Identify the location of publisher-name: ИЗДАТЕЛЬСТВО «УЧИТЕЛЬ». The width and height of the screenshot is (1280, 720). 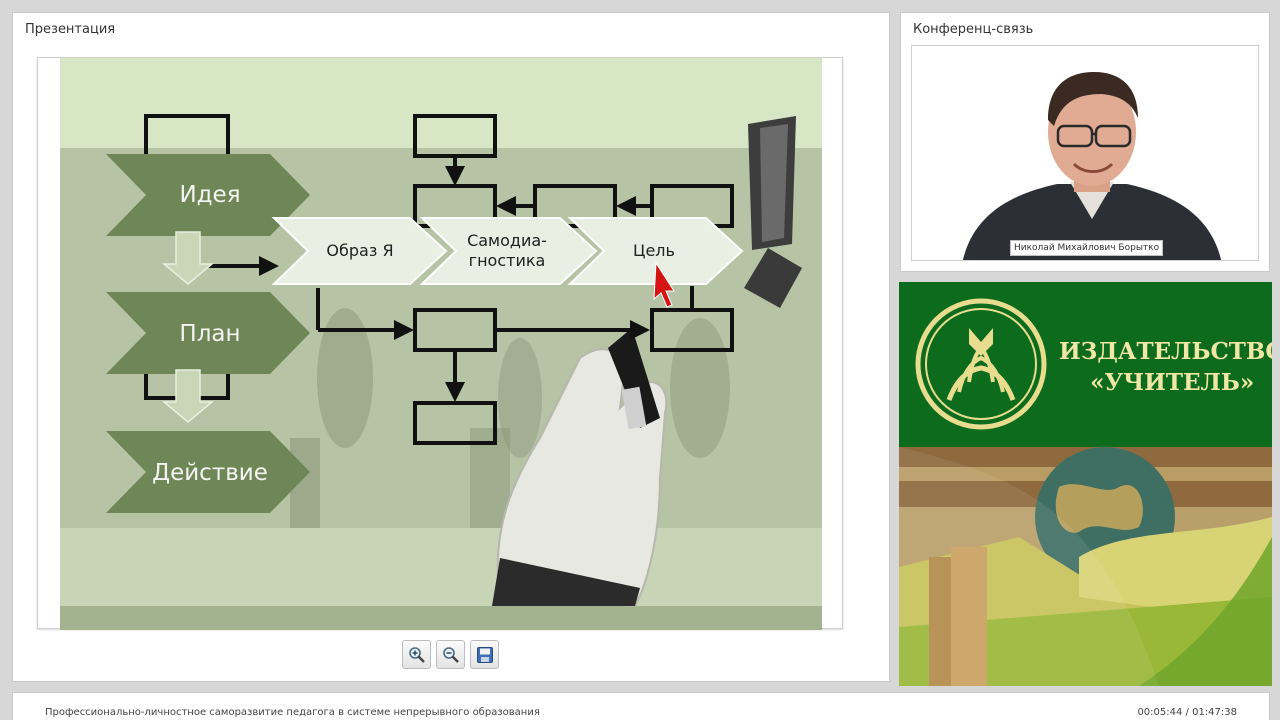
(1165, 367).